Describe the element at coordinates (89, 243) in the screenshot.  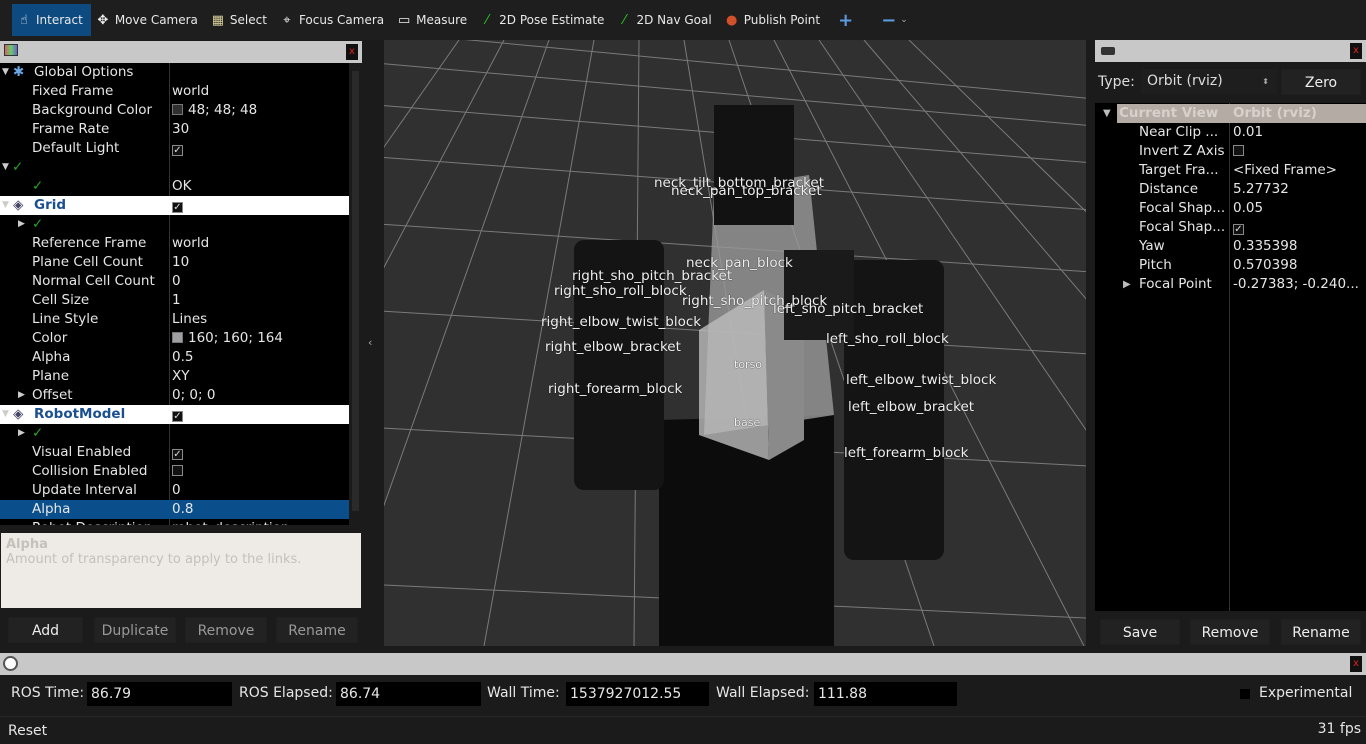
I see `row-label: Reference Frame` at that location.